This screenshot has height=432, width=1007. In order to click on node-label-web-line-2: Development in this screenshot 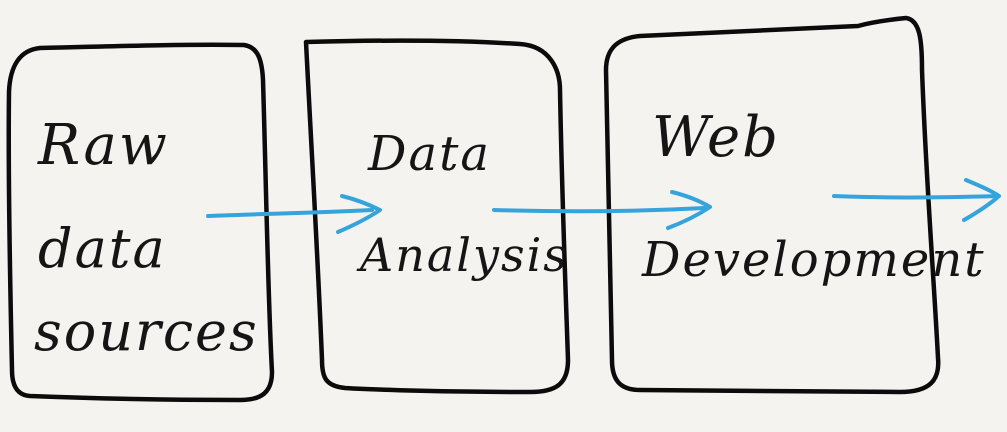, I will do `click(814, 260)`.